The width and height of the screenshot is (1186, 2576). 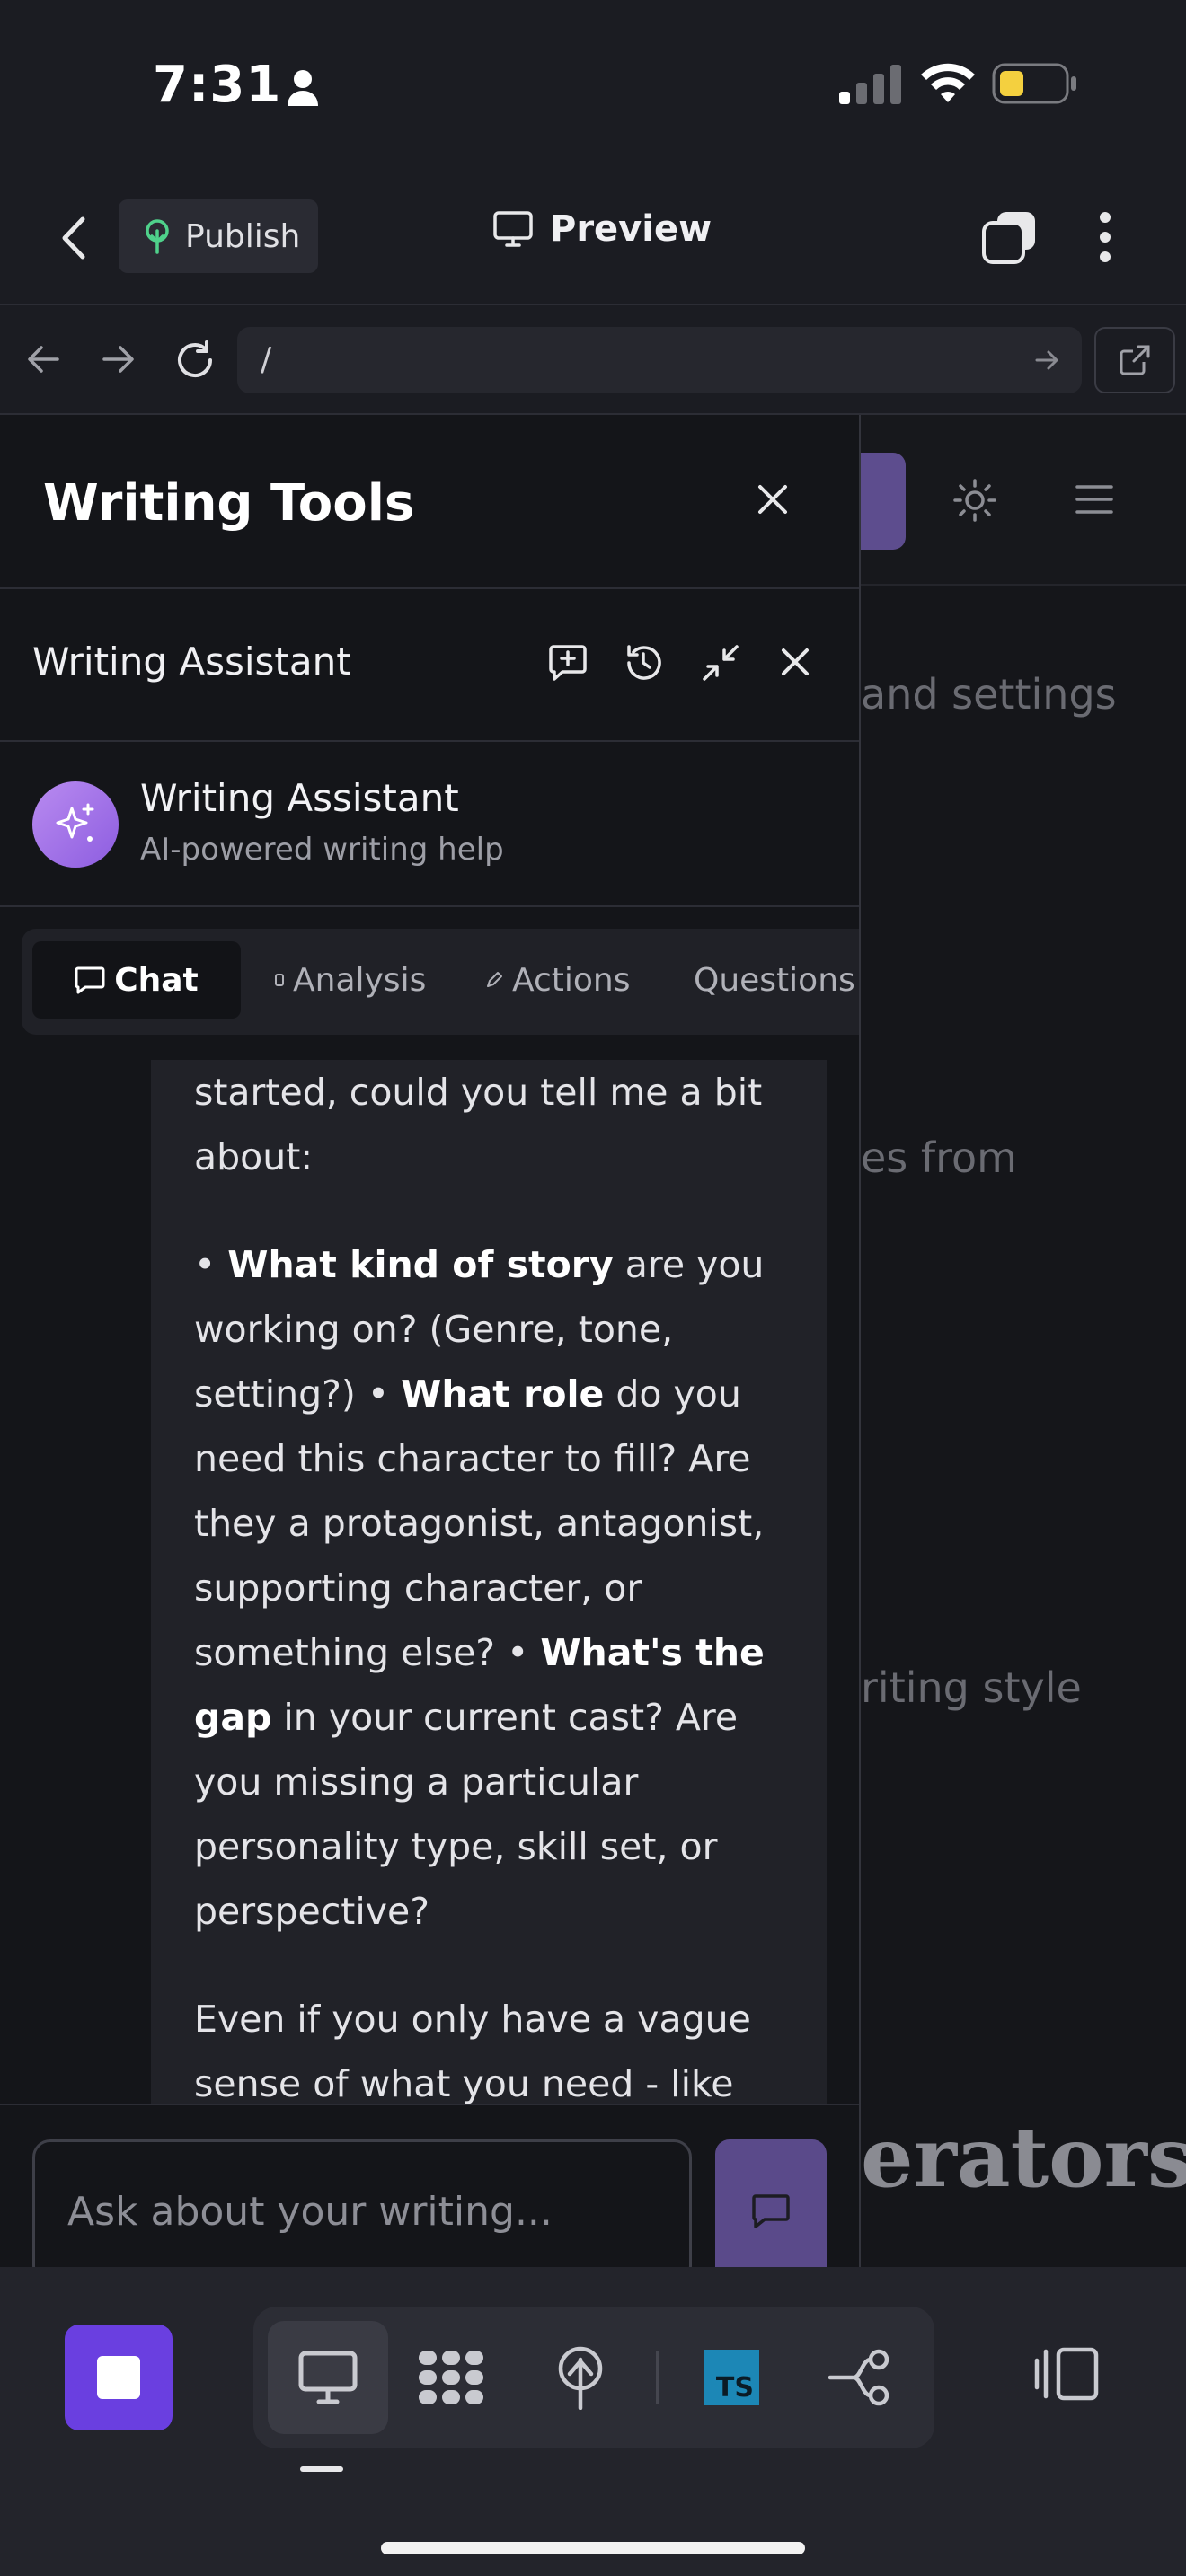 I want to click on top-nav: Publish Preview, so click(x=593, y=238).